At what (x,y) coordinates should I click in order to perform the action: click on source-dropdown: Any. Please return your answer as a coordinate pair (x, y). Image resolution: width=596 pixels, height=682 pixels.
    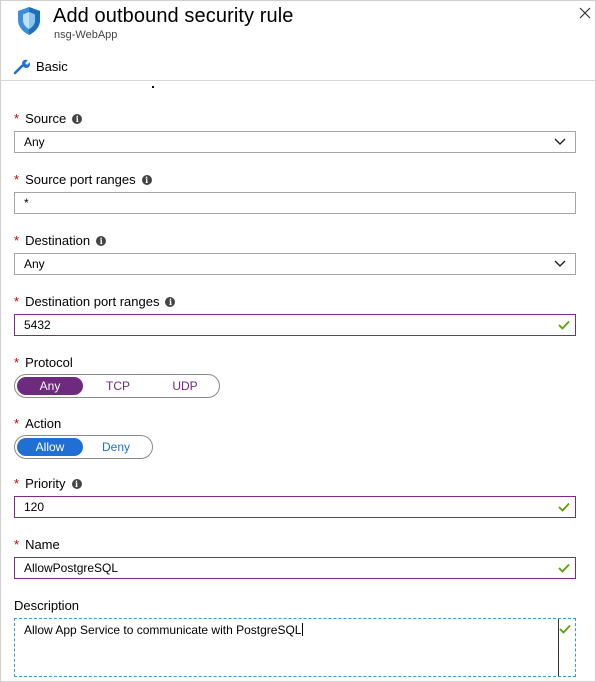
    Looking at the image, I should click on (295, 142).